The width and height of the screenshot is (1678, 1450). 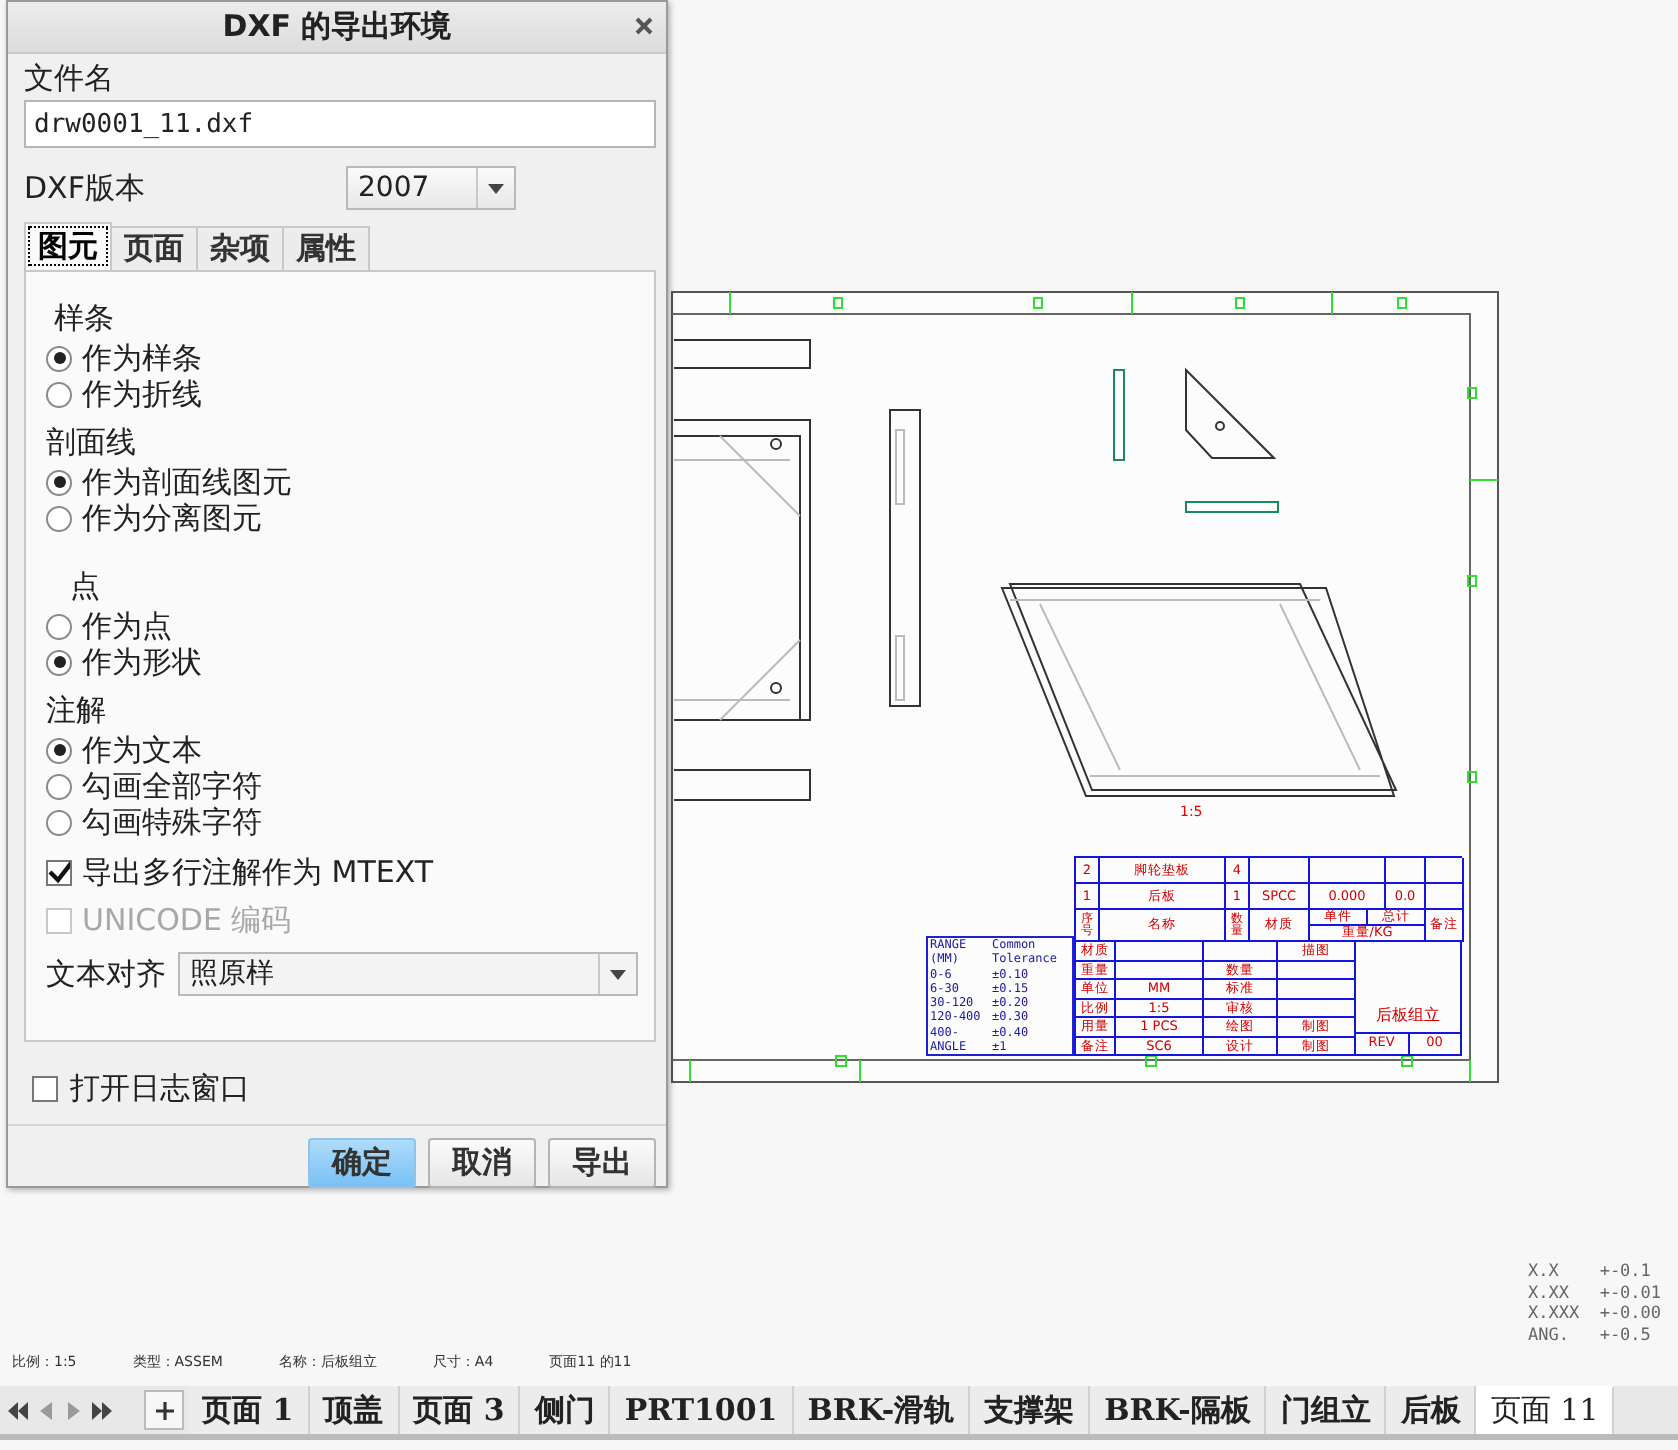 I want to click on radio-label: 作为样条, so click(x=142, y=358).